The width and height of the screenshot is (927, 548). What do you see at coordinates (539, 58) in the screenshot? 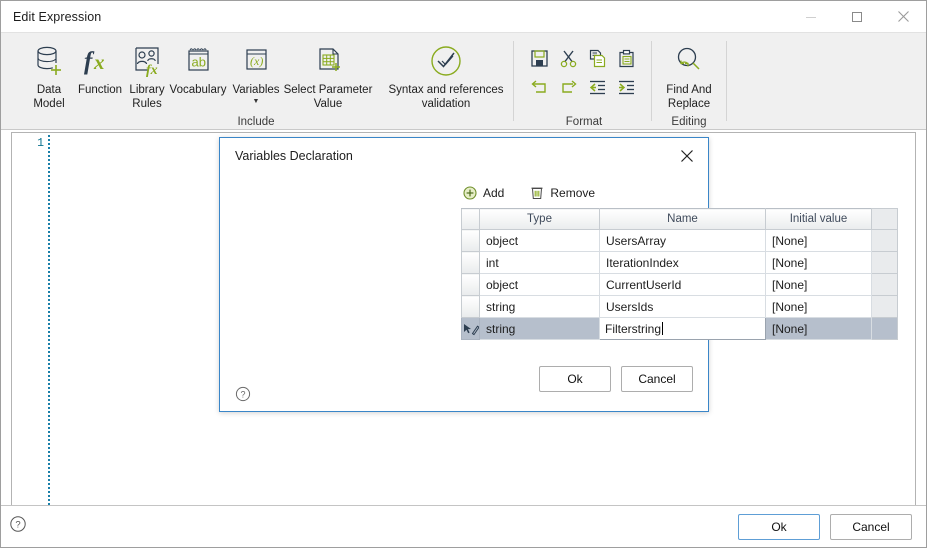
I see `save-icon` at bounding box center [539, 58].